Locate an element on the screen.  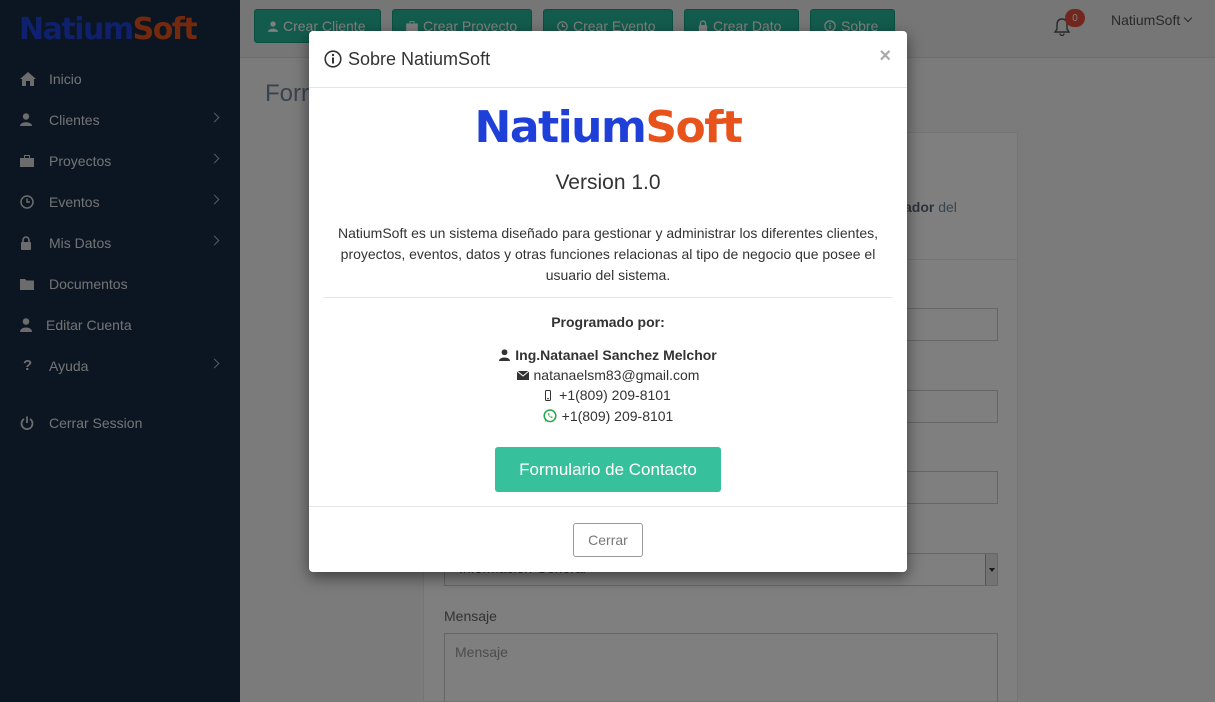
close-button: Cerrar is located at coordinates (608, 540).